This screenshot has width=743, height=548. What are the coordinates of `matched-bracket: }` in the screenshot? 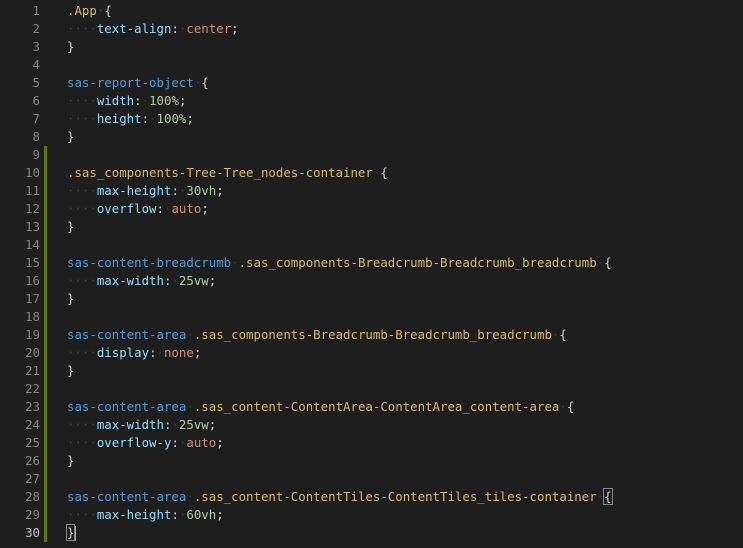 It's located at (70, 532).